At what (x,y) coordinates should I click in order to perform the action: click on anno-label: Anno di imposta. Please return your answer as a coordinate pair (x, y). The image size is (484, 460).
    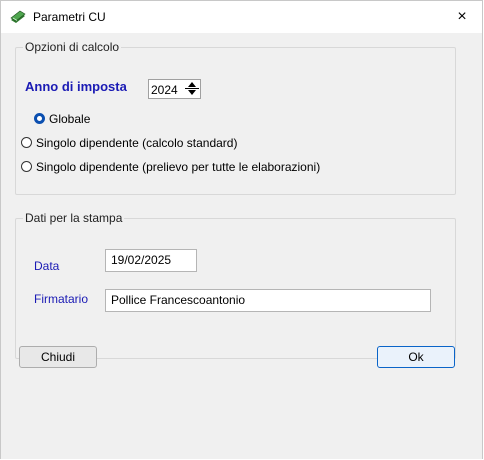
    Looking at the image, I should click on (76, 86).